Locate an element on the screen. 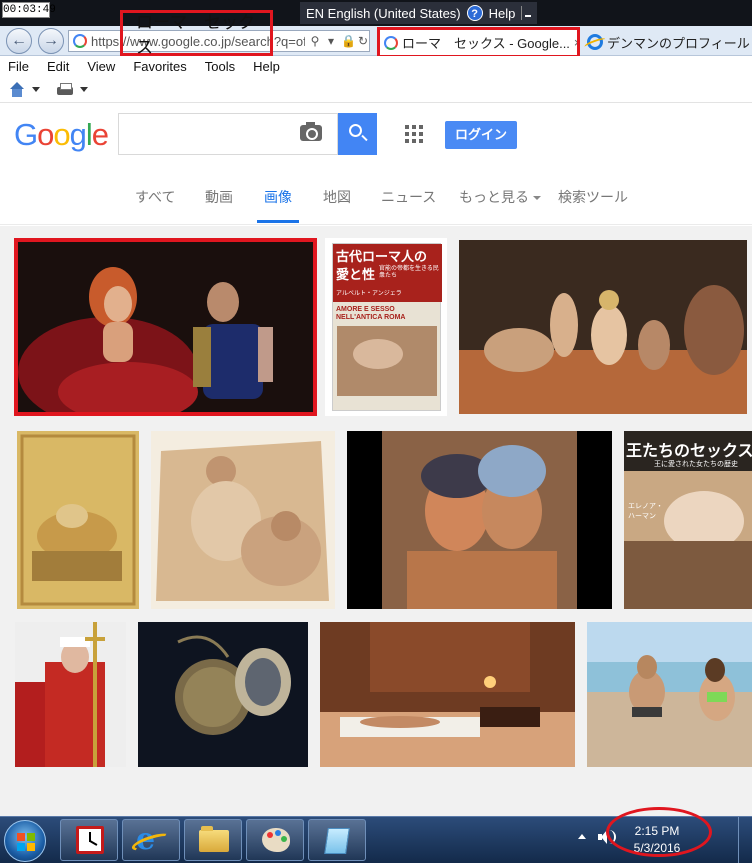 The width and height of the screenshot is (752, 863). command-bar is located at coordinates (376, 90).